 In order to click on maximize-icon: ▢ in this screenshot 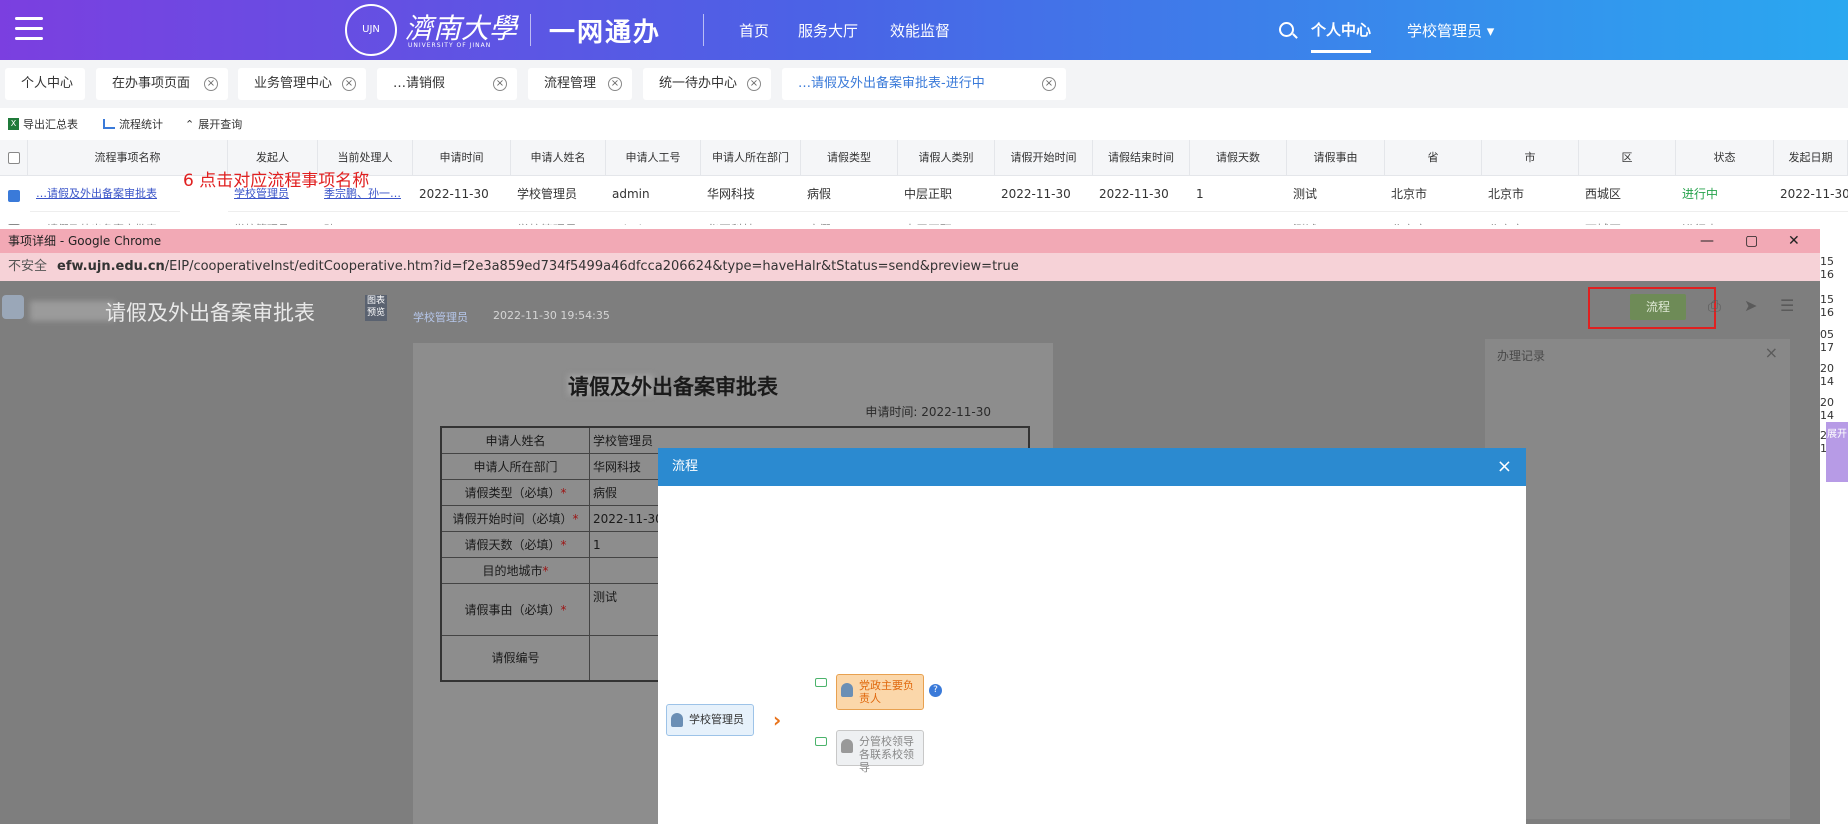, I will do `click(1751, 241)`.